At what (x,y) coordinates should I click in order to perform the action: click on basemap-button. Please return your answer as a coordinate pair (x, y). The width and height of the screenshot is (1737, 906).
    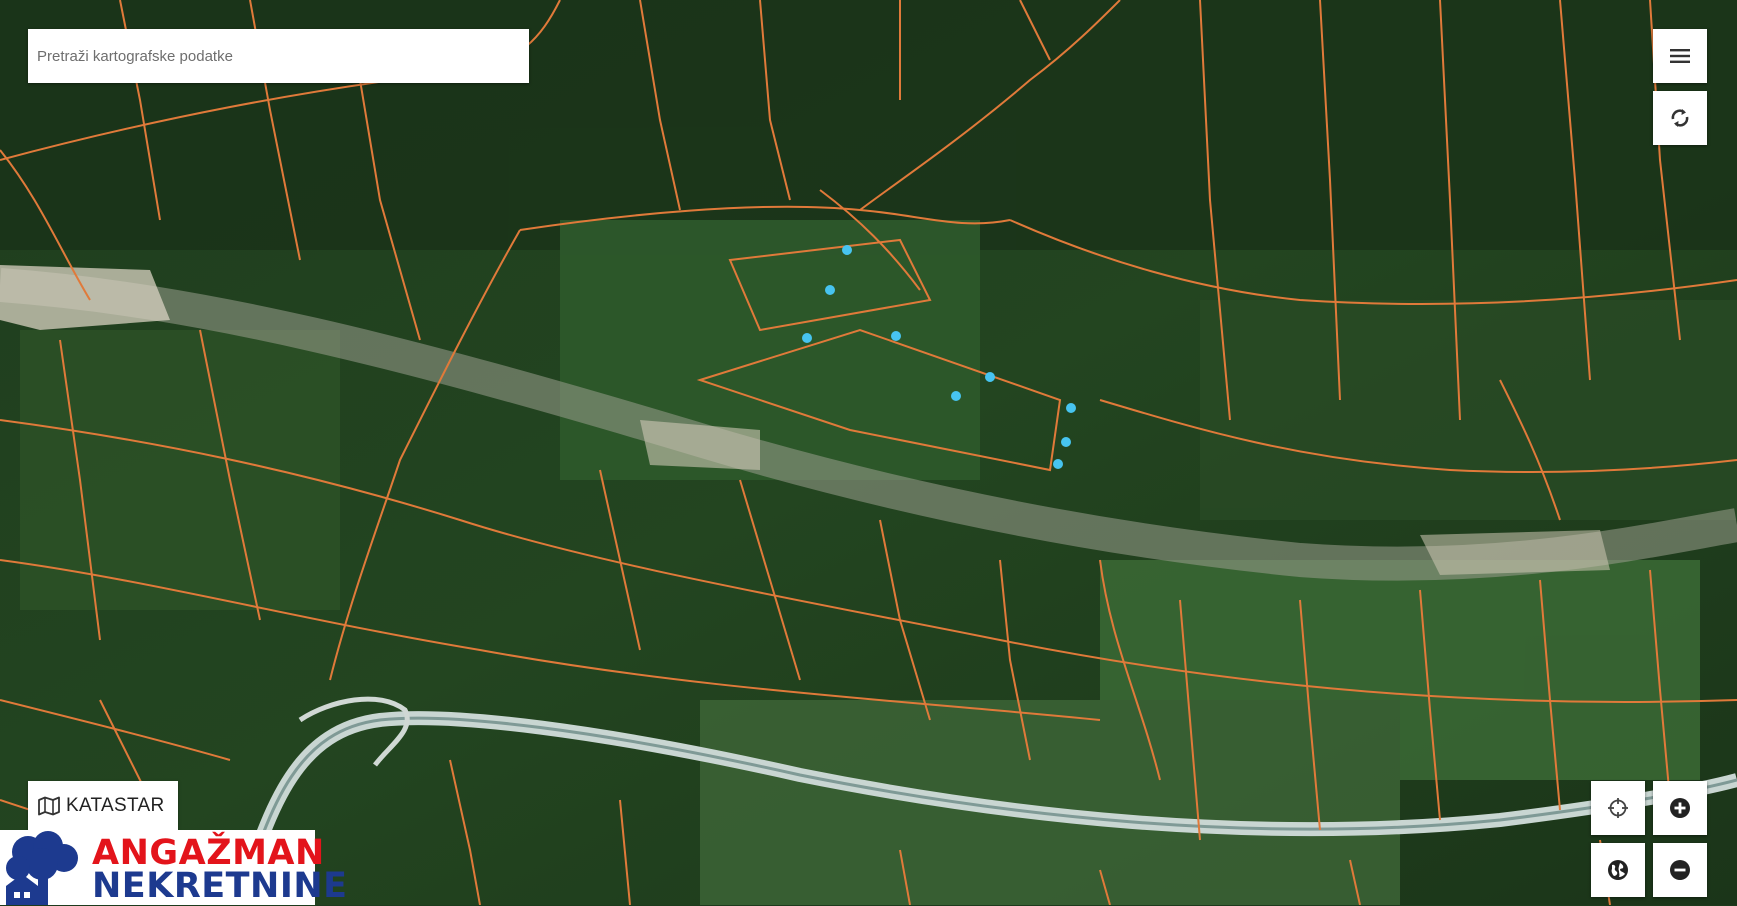
    Looking at the image, I should click on (1618, 870).